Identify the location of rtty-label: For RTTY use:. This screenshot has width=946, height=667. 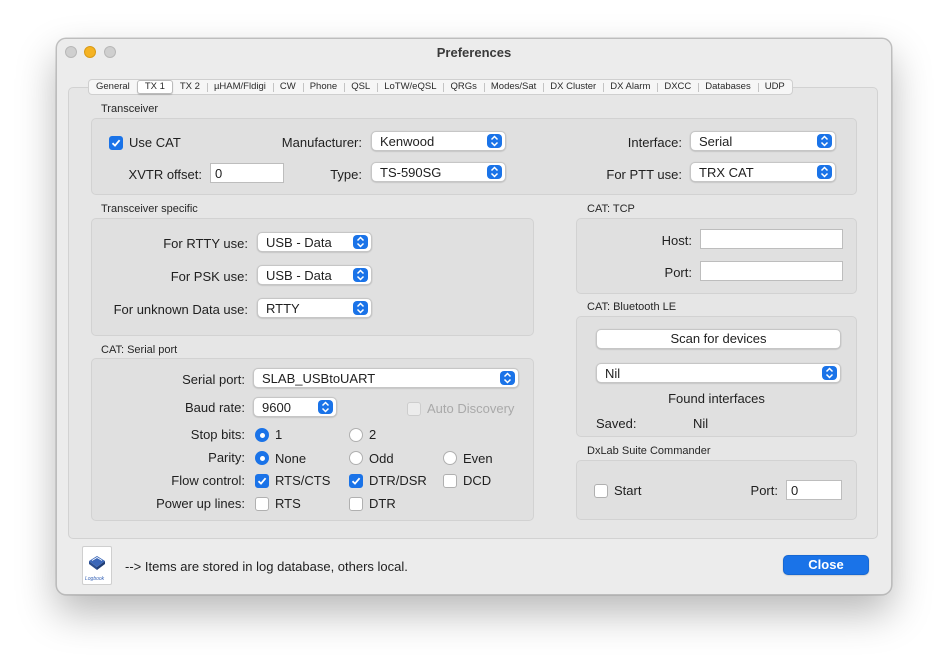
(205, 243).